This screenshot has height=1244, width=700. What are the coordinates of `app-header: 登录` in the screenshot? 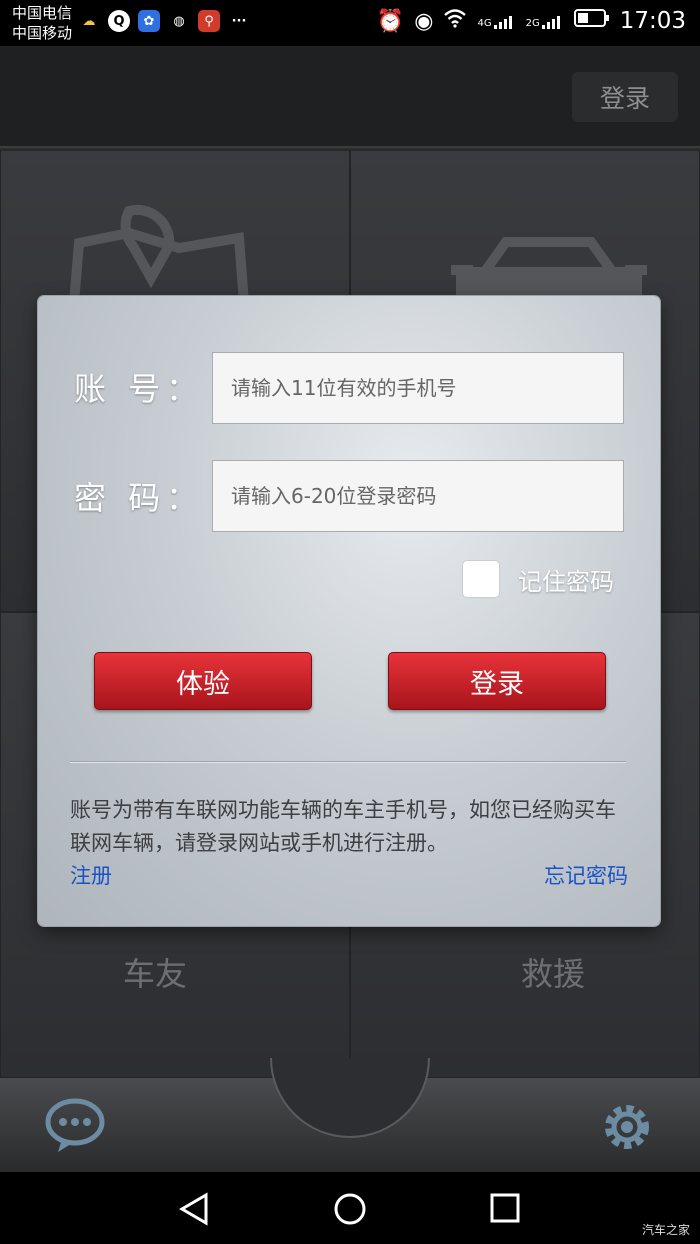 It's located at (350, 97).